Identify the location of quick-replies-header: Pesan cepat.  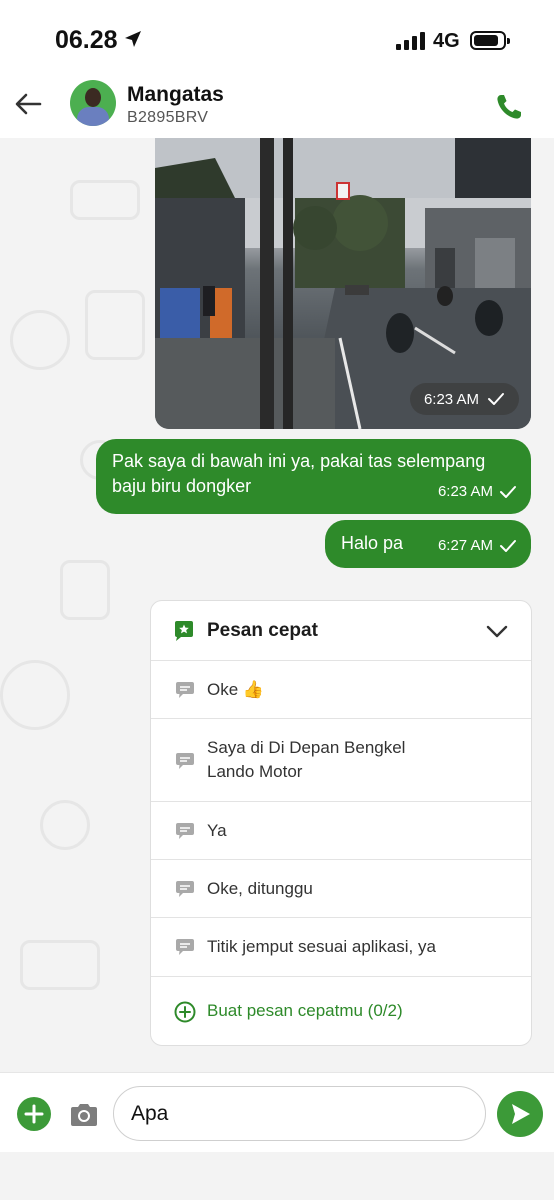
(341, 631).